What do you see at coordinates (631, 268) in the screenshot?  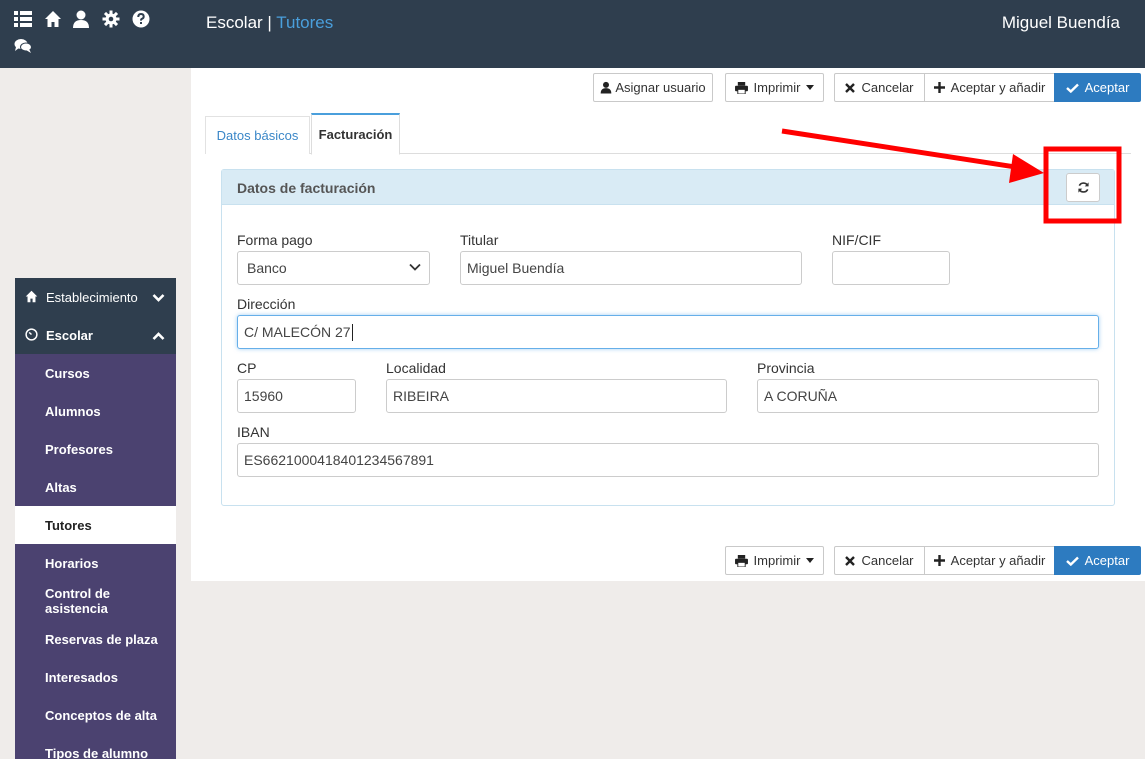 I see `titular-input: Miguel Buendía` at bounding box center [631, 268].